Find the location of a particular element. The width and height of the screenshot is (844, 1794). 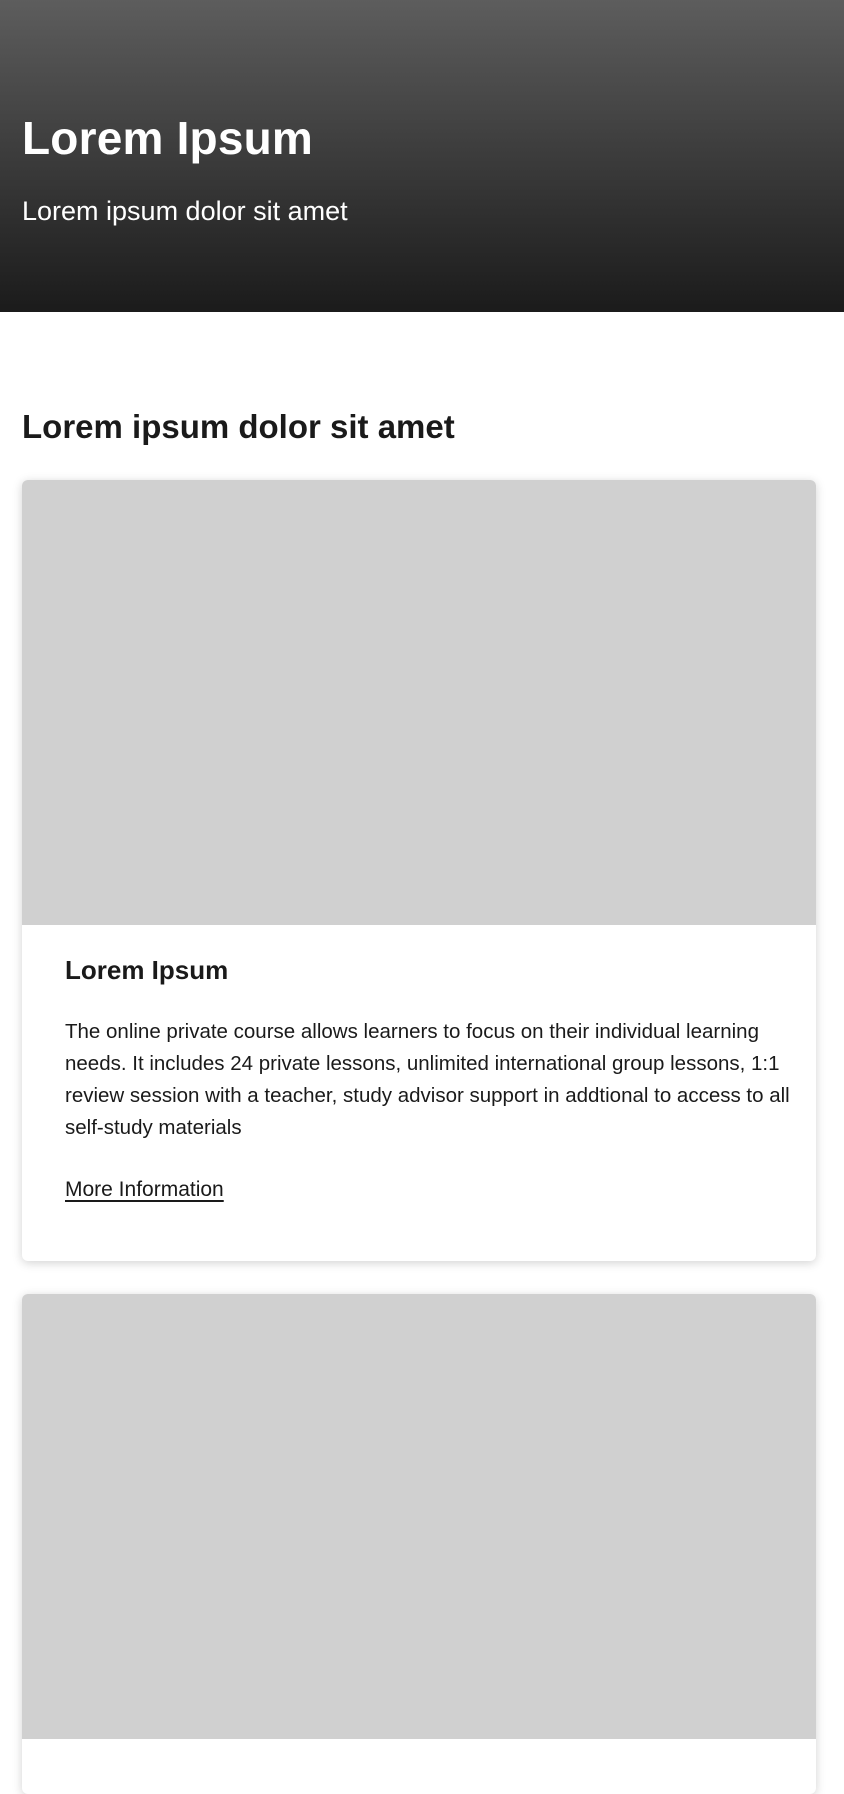

section-heading: Lorem ipsum dolor sit amet is located at coordinates (238, 426).